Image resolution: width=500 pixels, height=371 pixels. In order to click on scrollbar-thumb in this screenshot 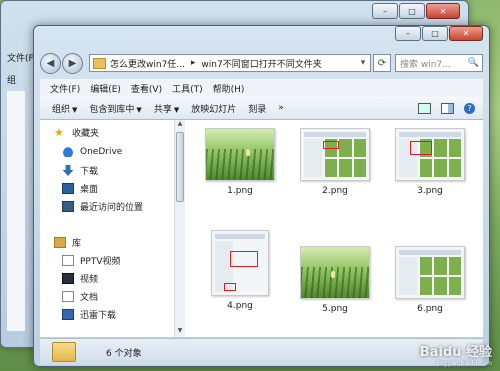, I will do `click(180, 167)`.